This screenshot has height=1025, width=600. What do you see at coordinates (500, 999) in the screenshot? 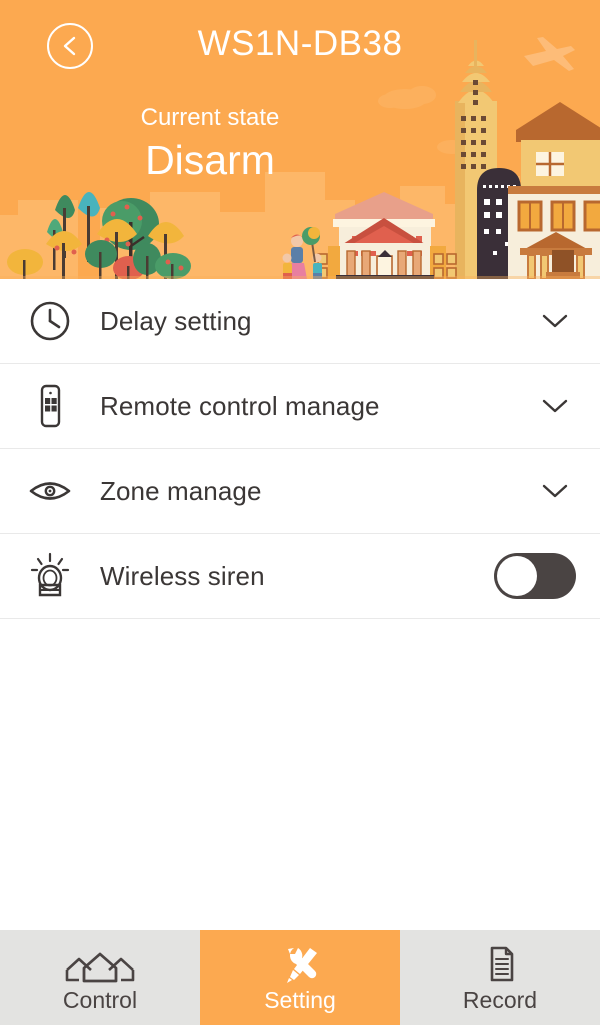
I see `tab-label: Record` at bounding box center [500, 999].